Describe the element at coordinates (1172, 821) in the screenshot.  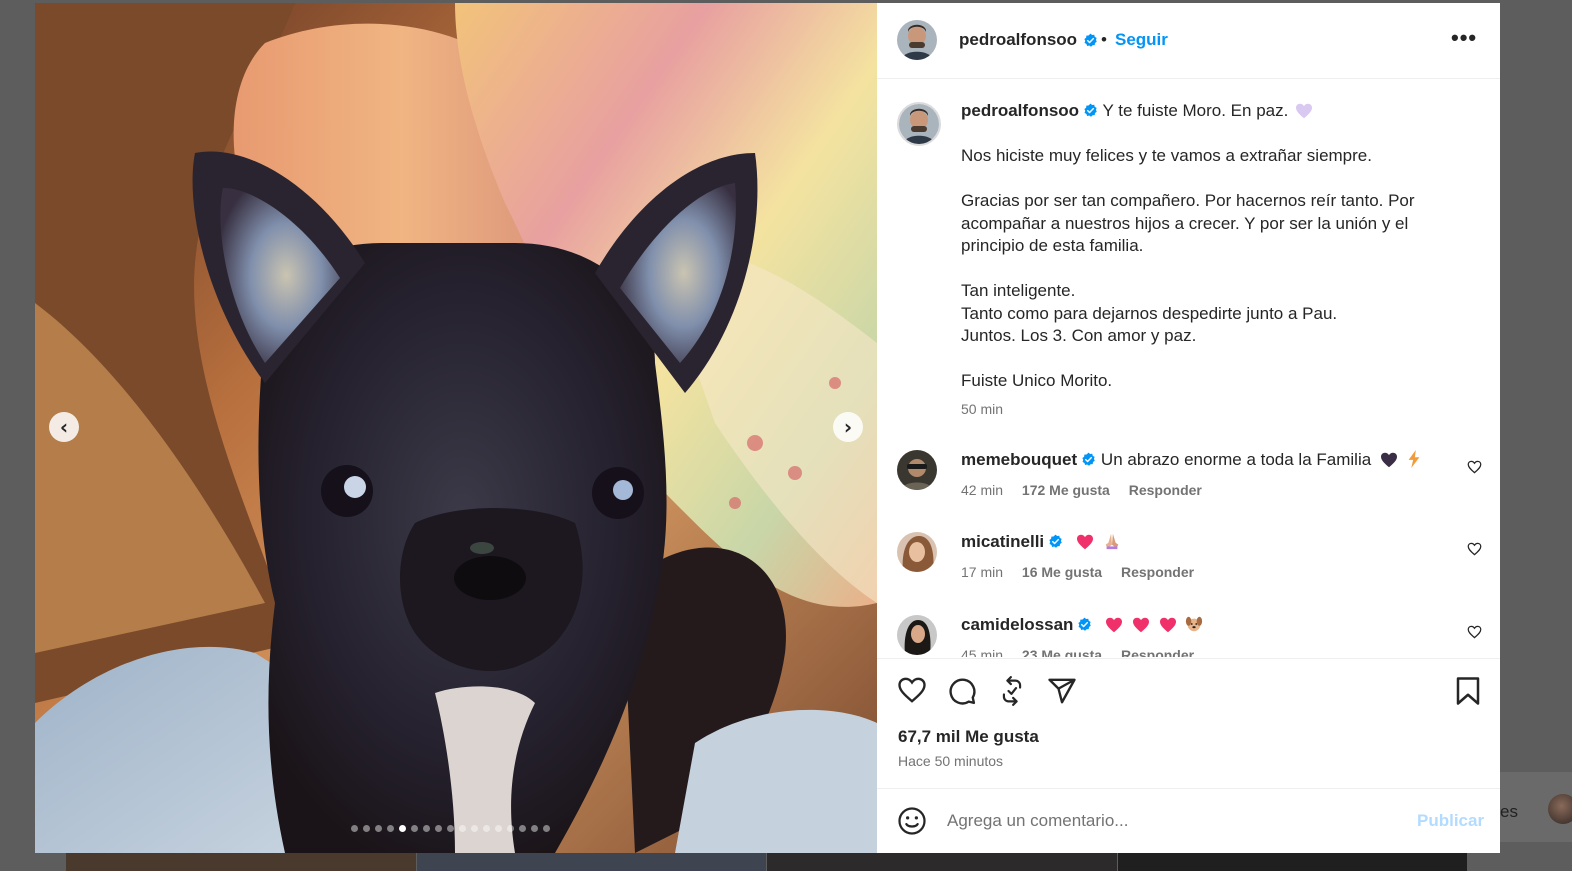
I see `comment-input` at that location.